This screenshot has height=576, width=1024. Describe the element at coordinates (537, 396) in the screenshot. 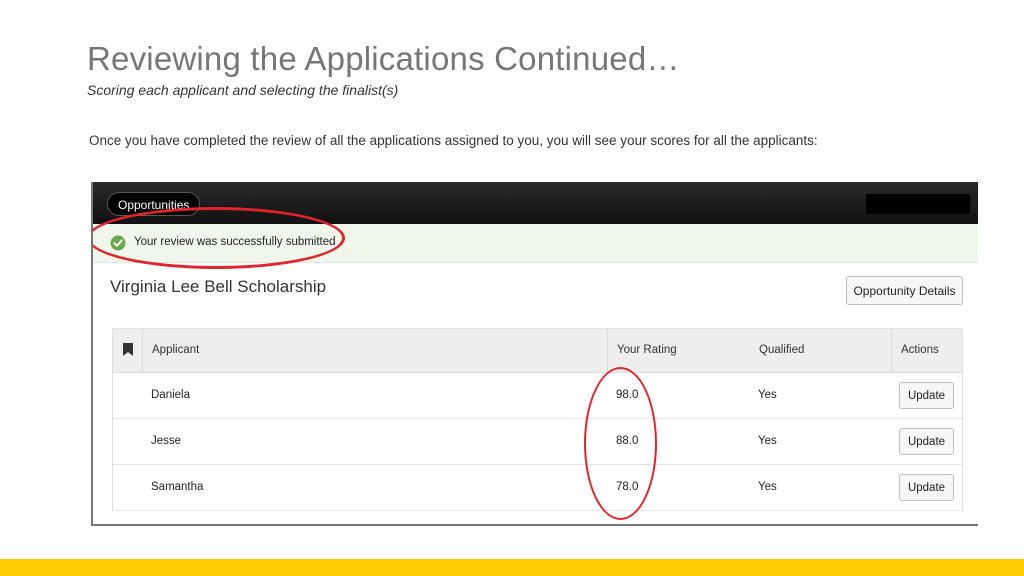

I see `table-row: Daniela 98.0 Yes Update` at that location.